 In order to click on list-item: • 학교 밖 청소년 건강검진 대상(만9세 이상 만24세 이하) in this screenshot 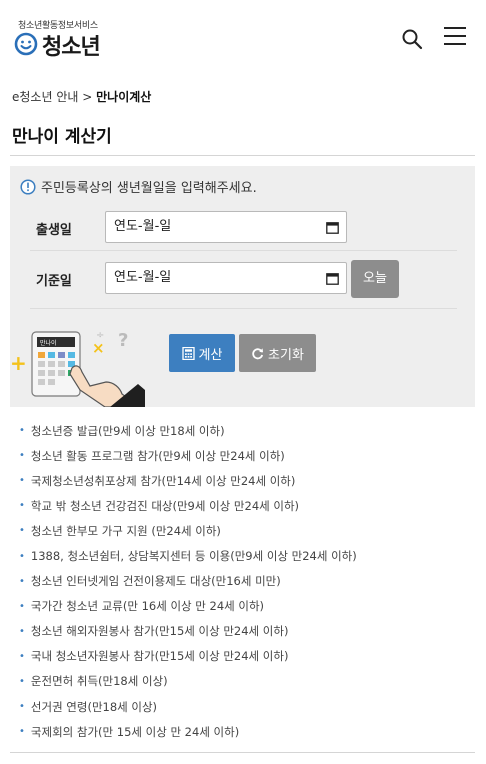, I will do `click(159, 505)`.